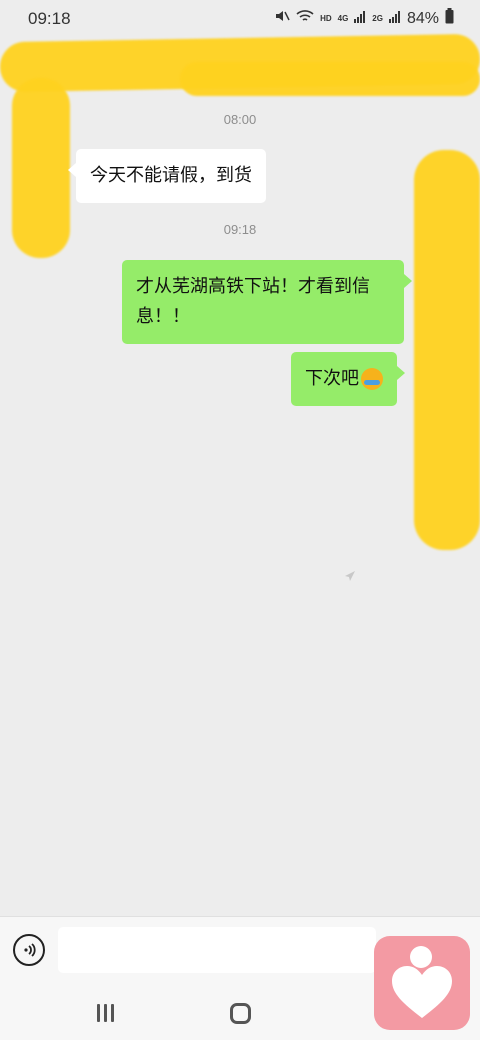  I want to click on pointer-cursor-icon, so click(350, 576).